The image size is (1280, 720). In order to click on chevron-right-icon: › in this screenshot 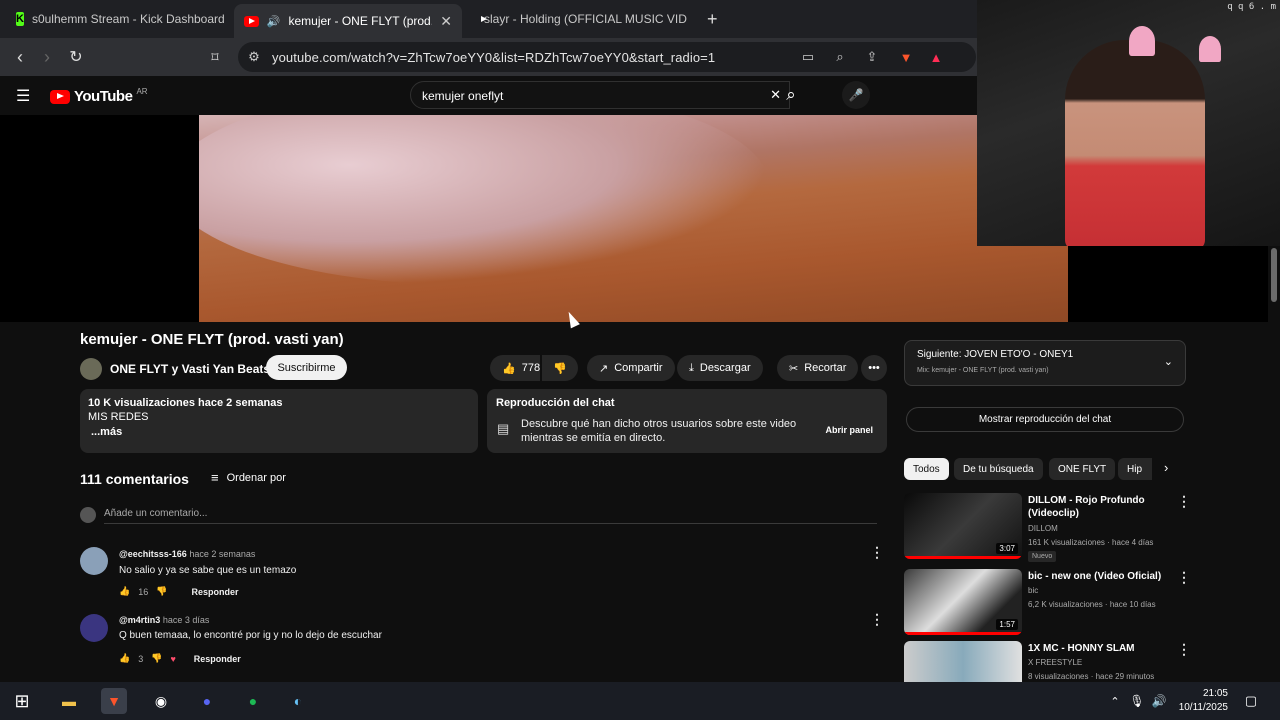, I will do `click(1166, 467)`.